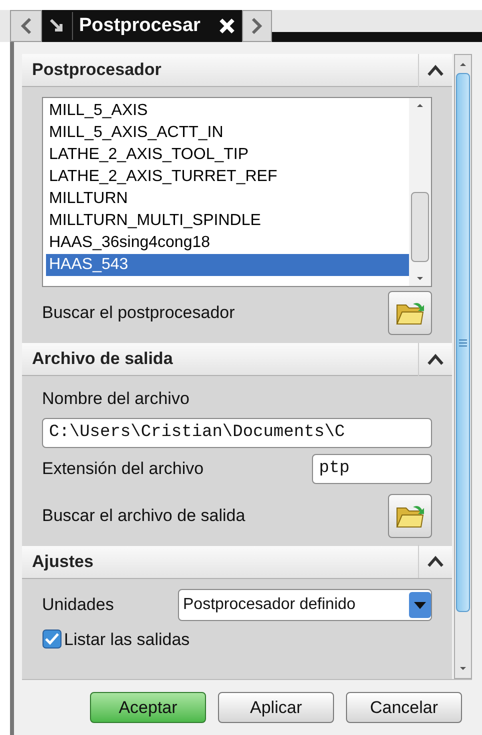 Image resolution: width=482 pixels, height=735 pixels. I want to click on active-tab: Postprocesar, so click(142, 26).